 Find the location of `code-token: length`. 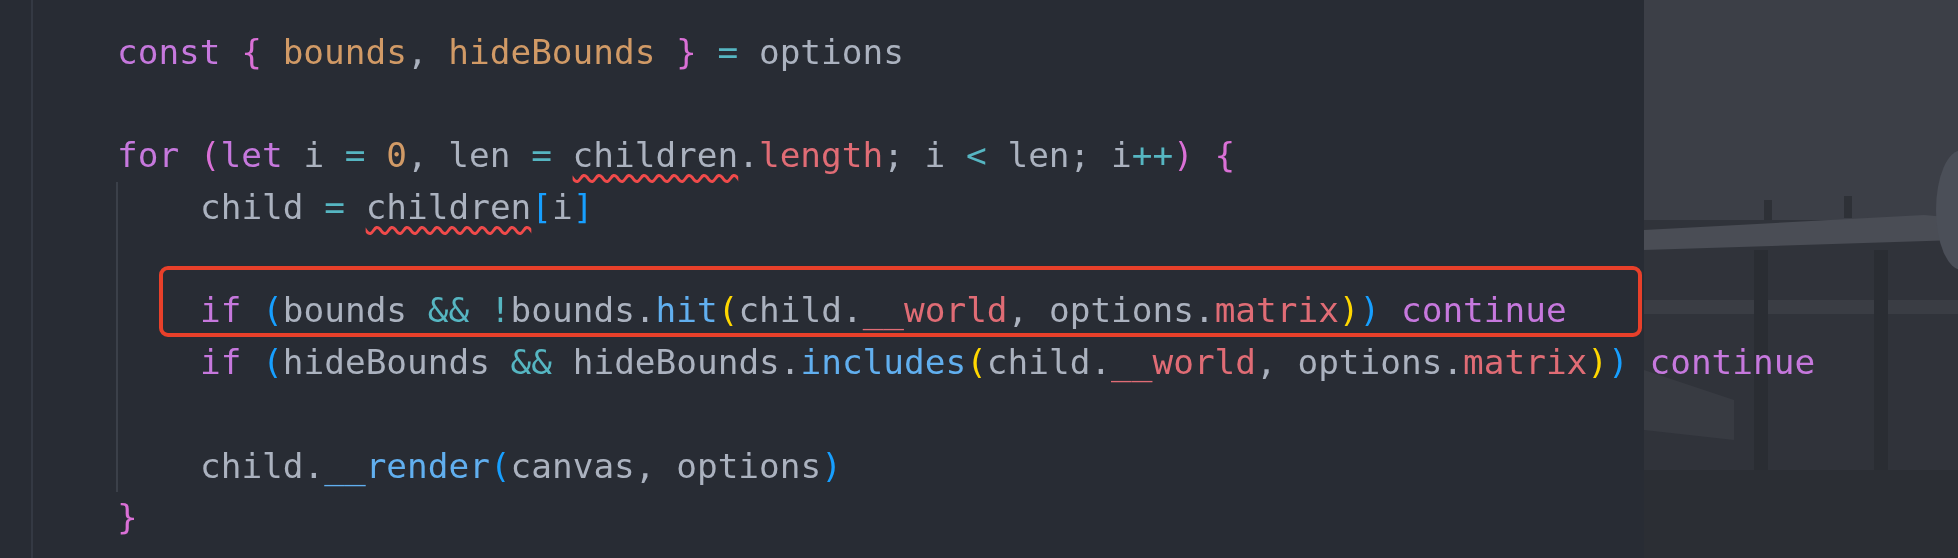

code-token: length is located at coordinates (821, 155).